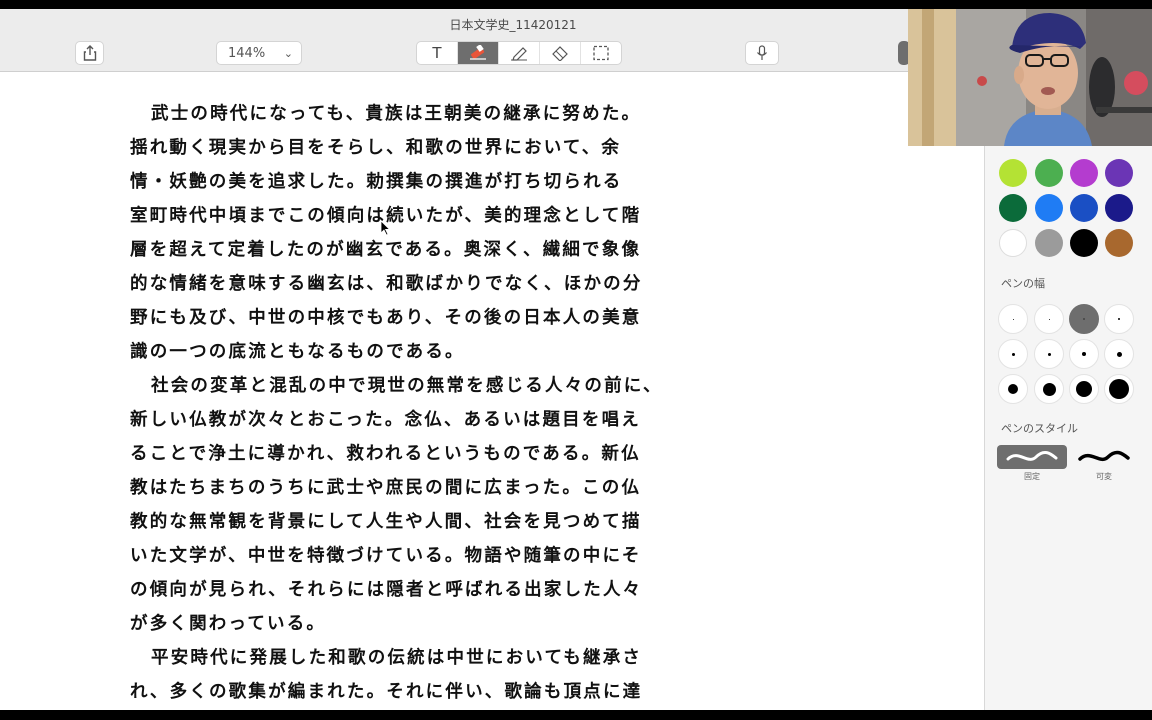  I want to click on share-button, so click(89, 53).